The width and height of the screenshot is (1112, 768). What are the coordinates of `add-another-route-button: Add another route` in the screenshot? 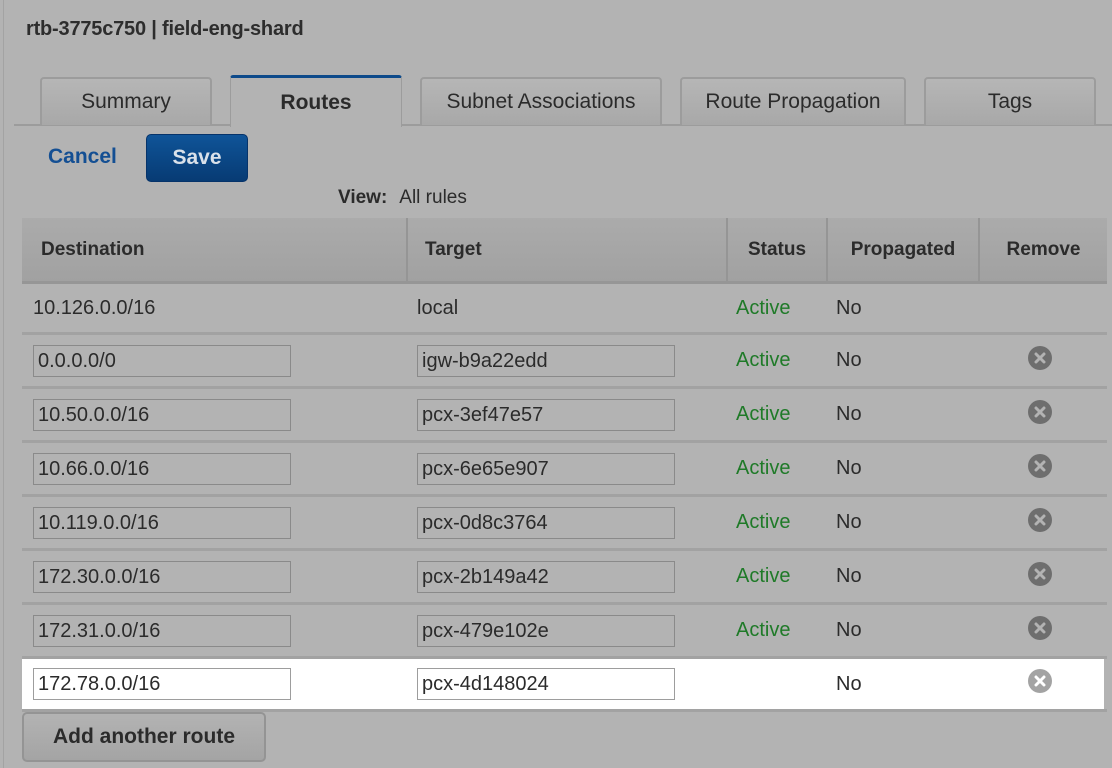 It's located at (144, 737).